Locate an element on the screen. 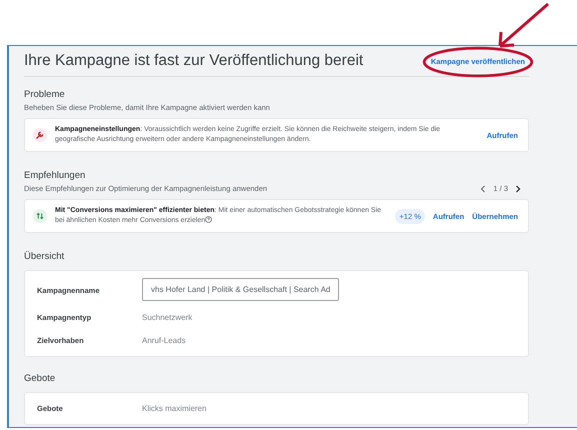 Image resolution: width=577 pixels, height=430 pixels. campaign-name-field: vhs Hofer Land | Politik & Gesellschaft | Search Ad is located at coordinates (241, 289).